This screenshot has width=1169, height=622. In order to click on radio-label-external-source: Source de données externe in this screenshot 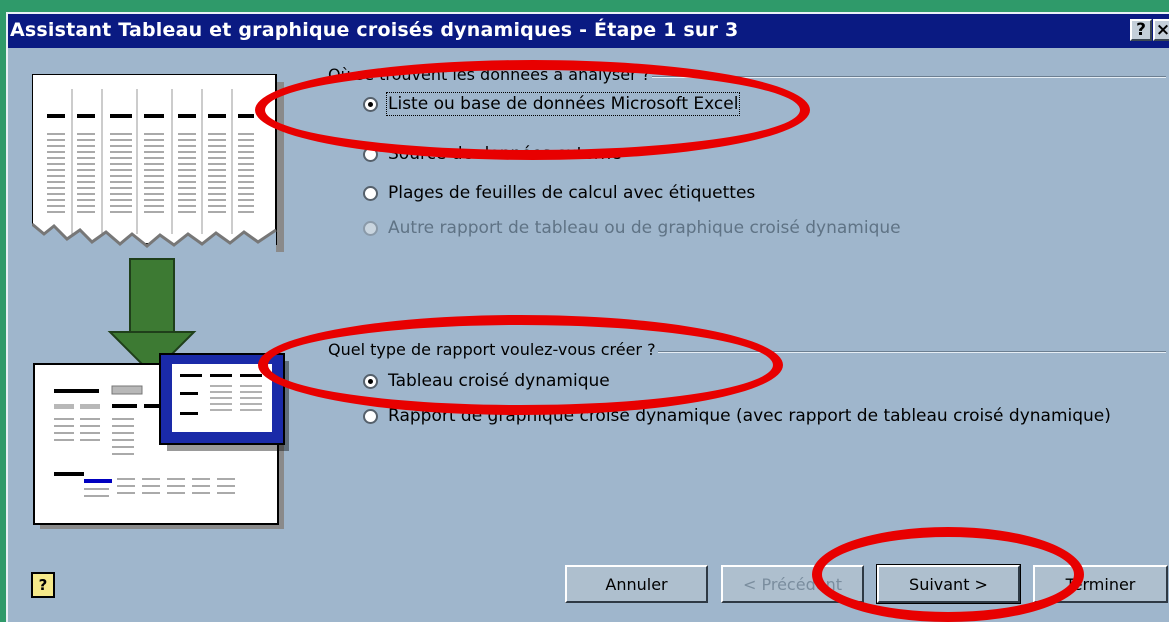, I will do `click(505, 154)`.